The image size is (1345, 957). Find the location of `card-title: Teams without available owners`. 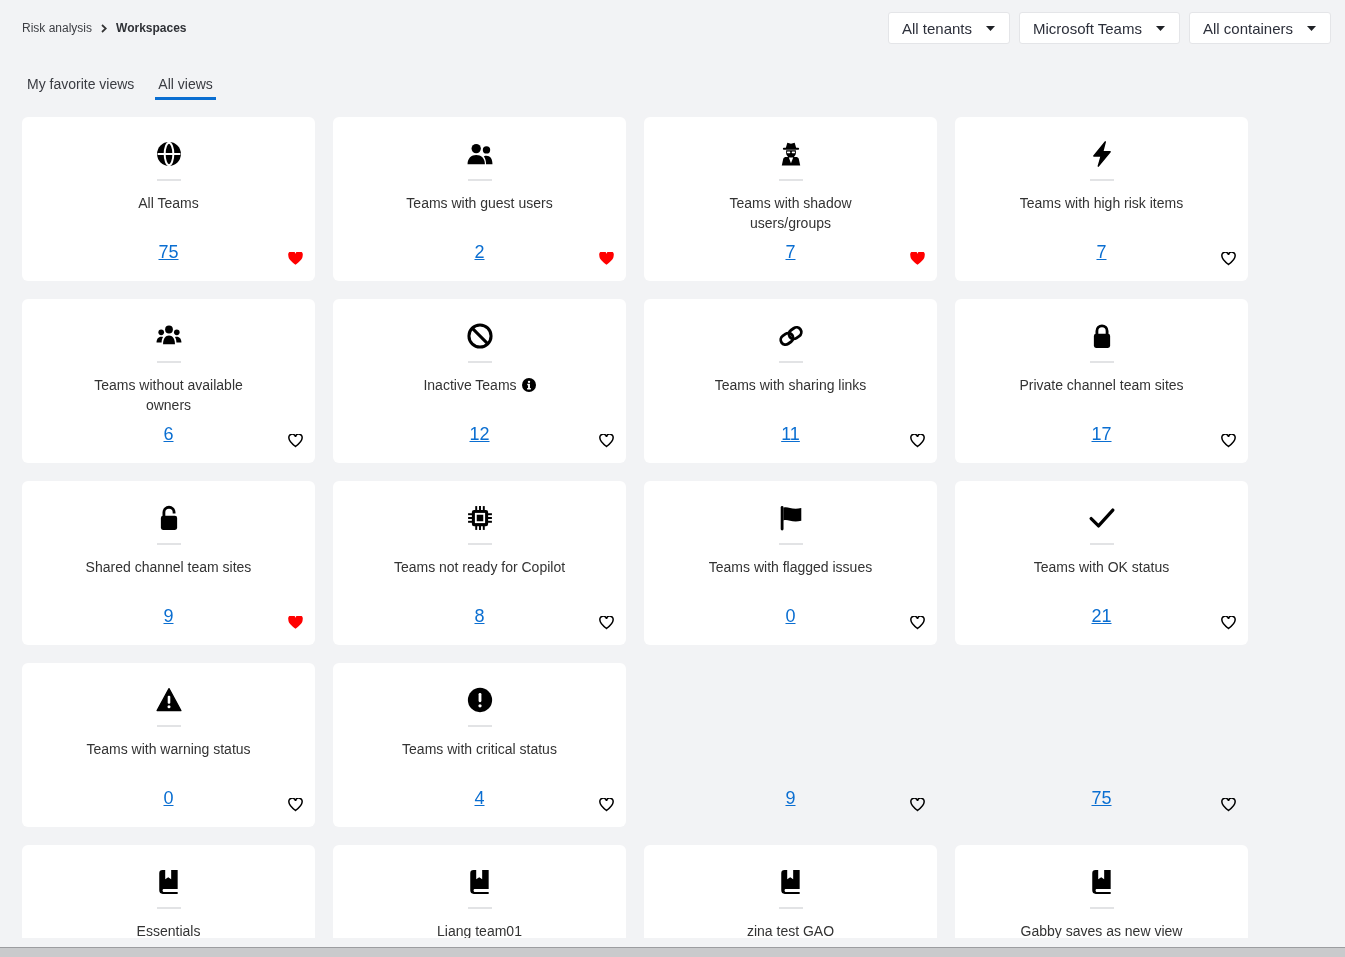

card-title: Teams without available owners is located at coordinates (168, 395).